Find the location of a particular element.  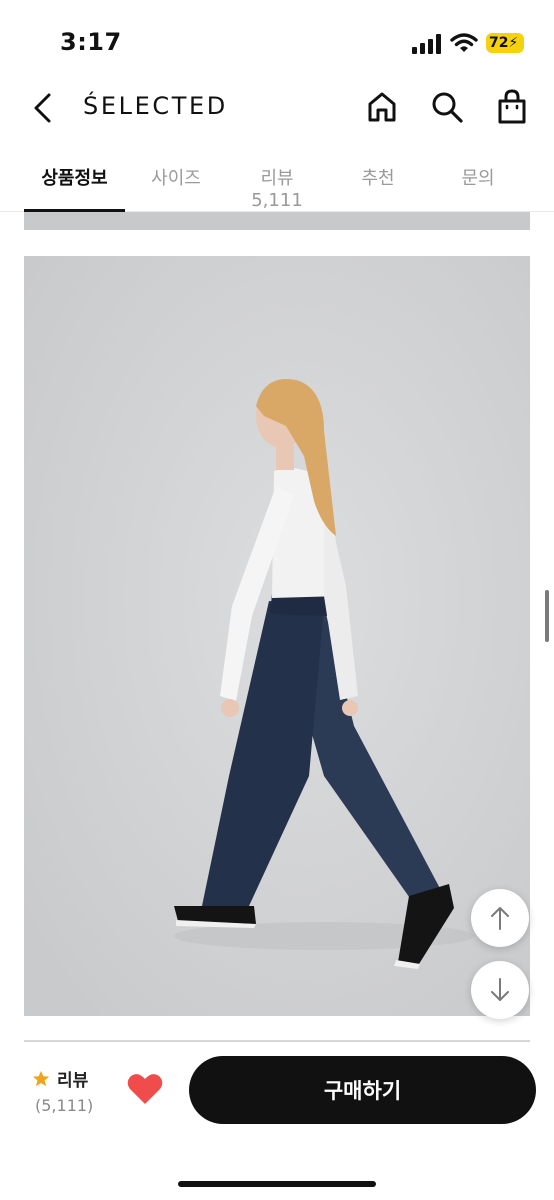

tab-recommend: 추천 is located at coordinates (378, 177).